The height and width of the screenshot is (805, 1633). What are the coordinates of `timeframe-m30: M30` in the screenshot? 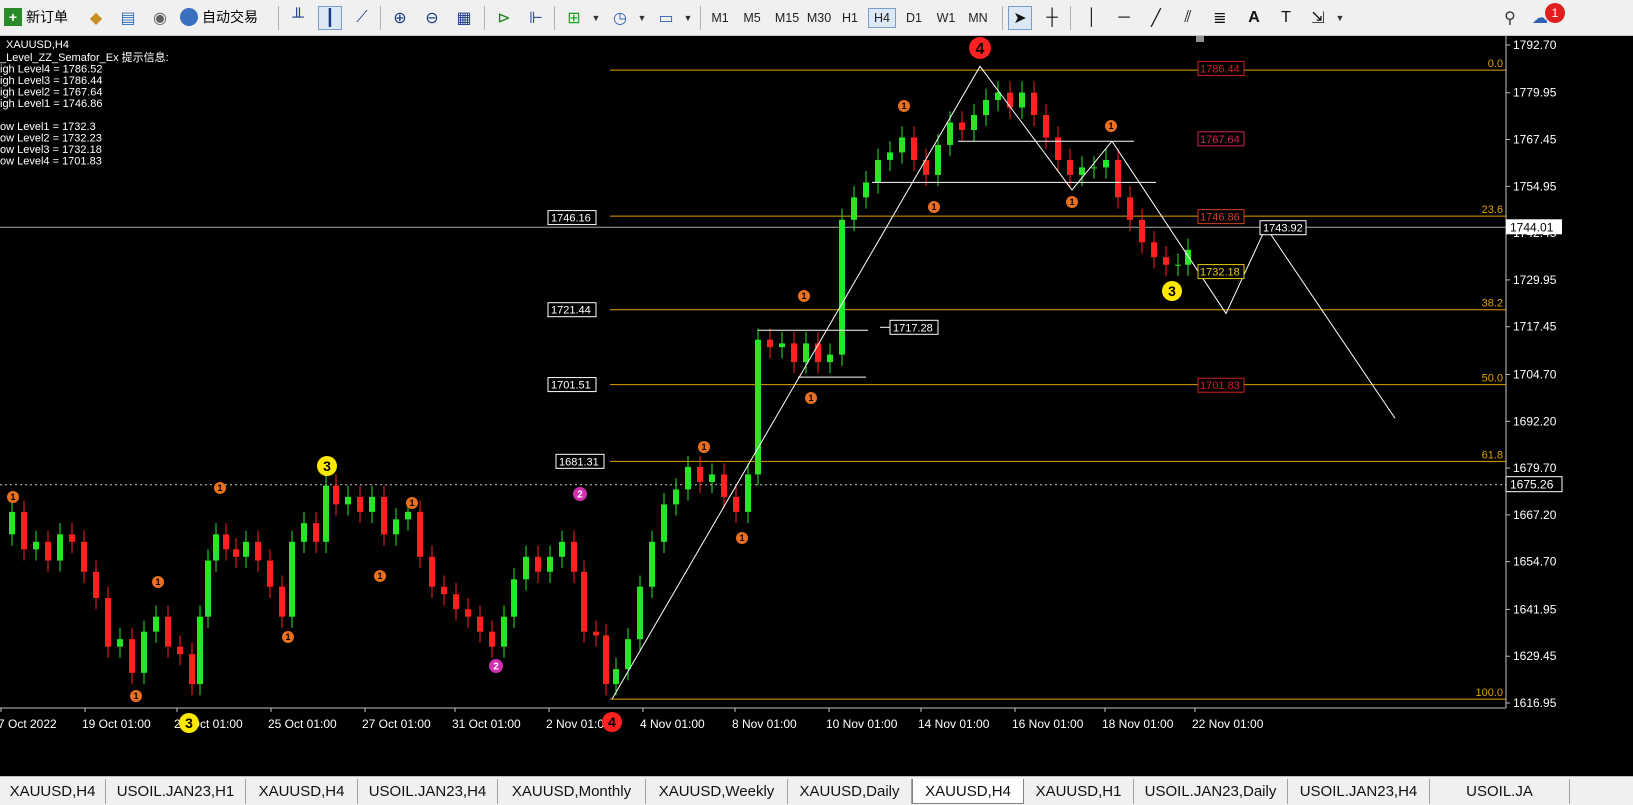 It's located at (819, 18).